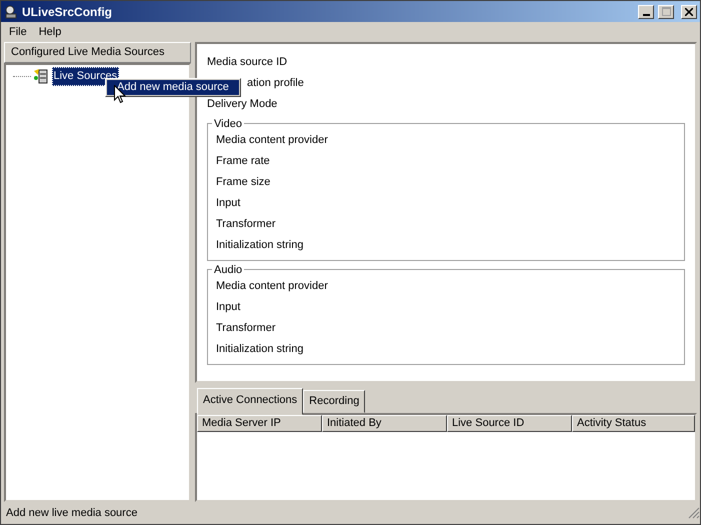  What do you see at coordinates (72, 513) in the screenshot?
I see `status-text: Add new live media source` at bounding box center [72, 513].